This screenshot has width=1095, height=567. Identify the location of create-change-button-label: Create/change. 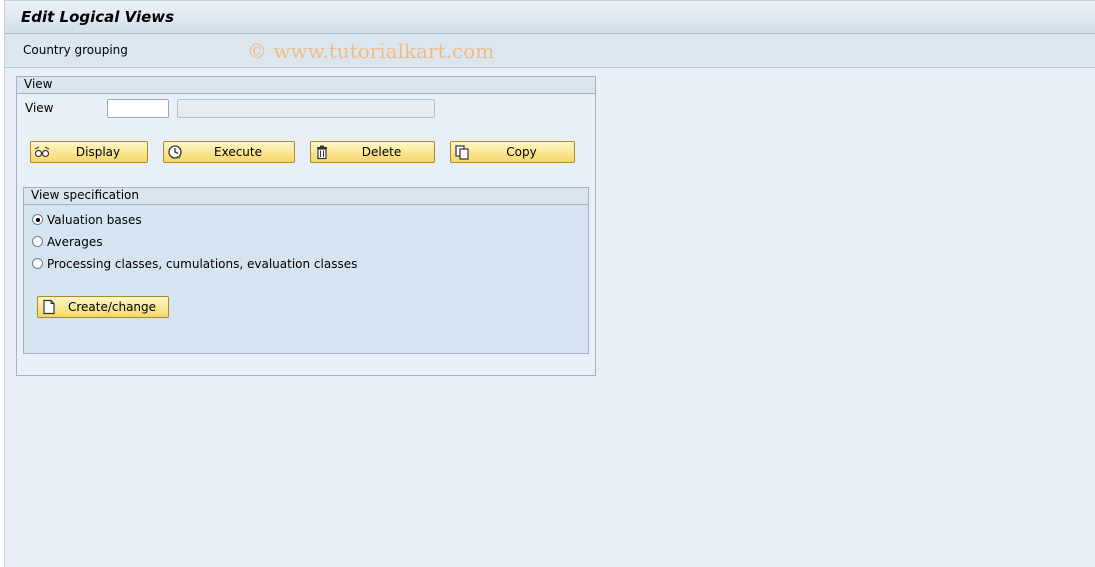
(112, 307).